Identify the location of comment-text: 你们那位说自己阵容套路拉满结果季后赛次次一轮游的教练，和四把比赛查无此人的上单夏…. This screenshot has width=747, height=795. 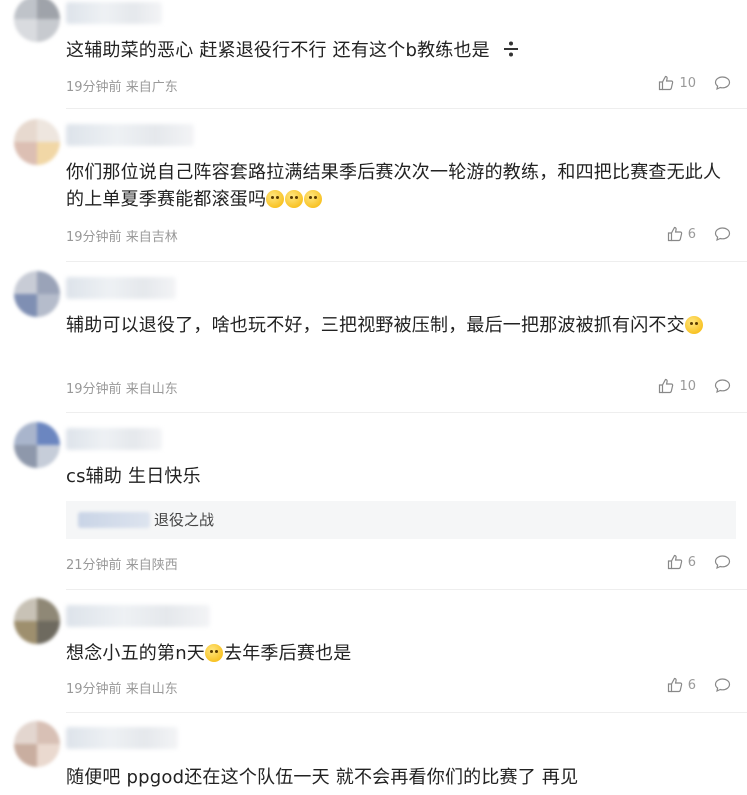
(394, 186).